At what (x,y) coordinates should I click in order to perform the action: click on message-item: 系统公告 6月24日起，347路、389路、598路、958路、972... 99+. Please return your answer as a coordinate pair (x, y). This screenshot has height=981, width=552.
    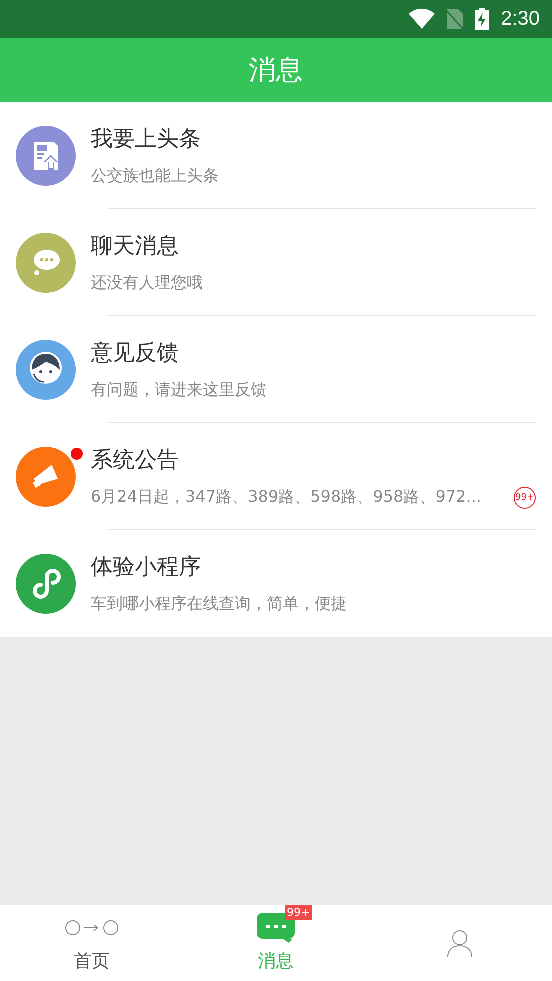
    Looking at the image, I should click on (276, 476).